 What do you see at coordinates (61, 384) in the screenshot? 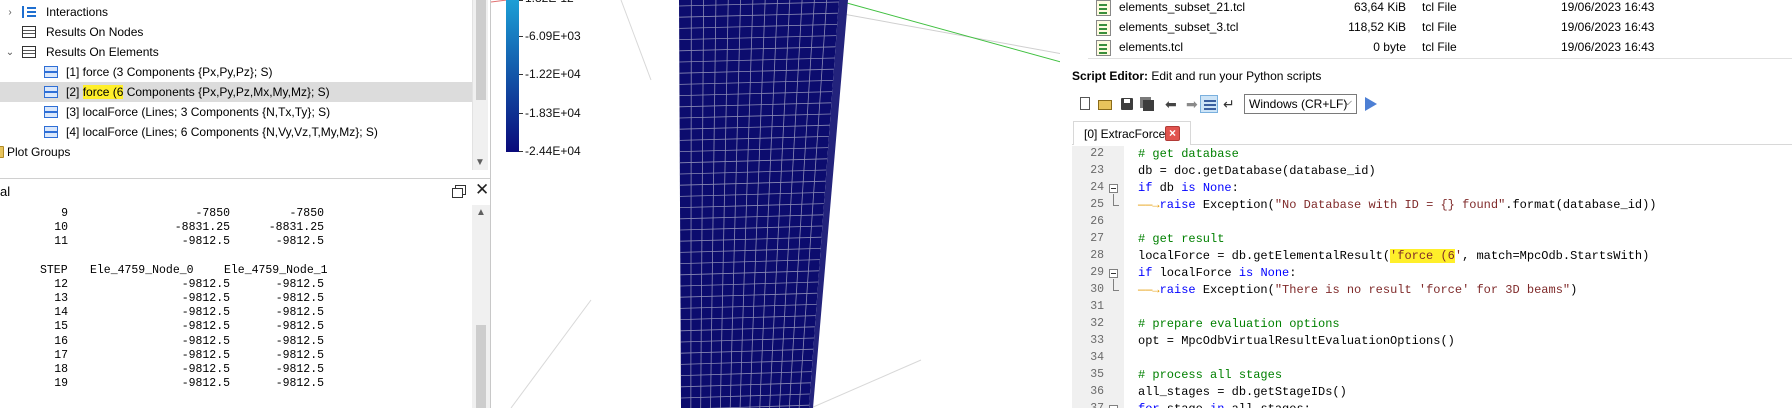
I see `table-cell: 19` at bounding box center [61, 384].